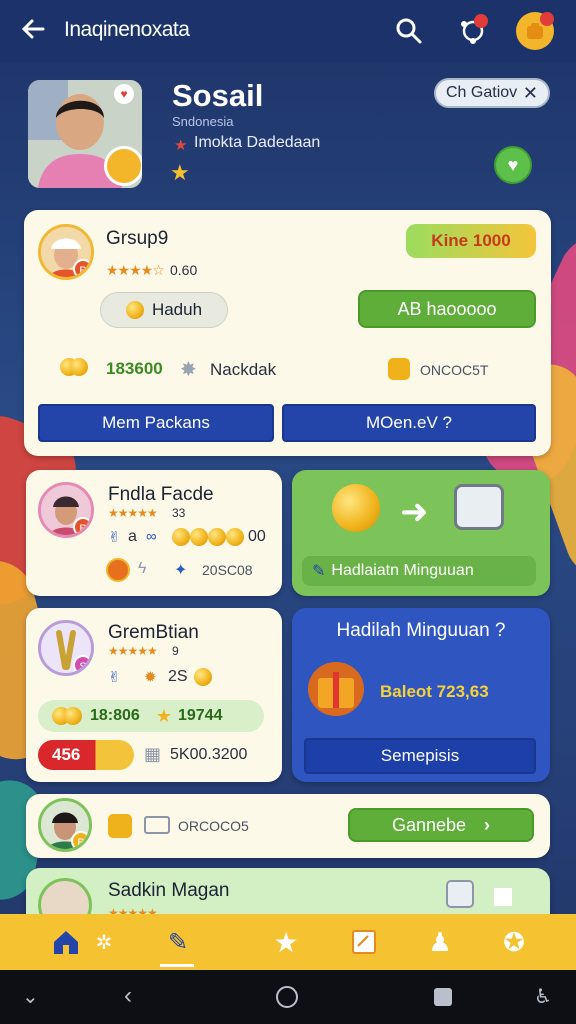  What do you see at coordinates (151, 536) in the screenshot?
I see `link-icon: ∞` at bounding box center [151, 536].